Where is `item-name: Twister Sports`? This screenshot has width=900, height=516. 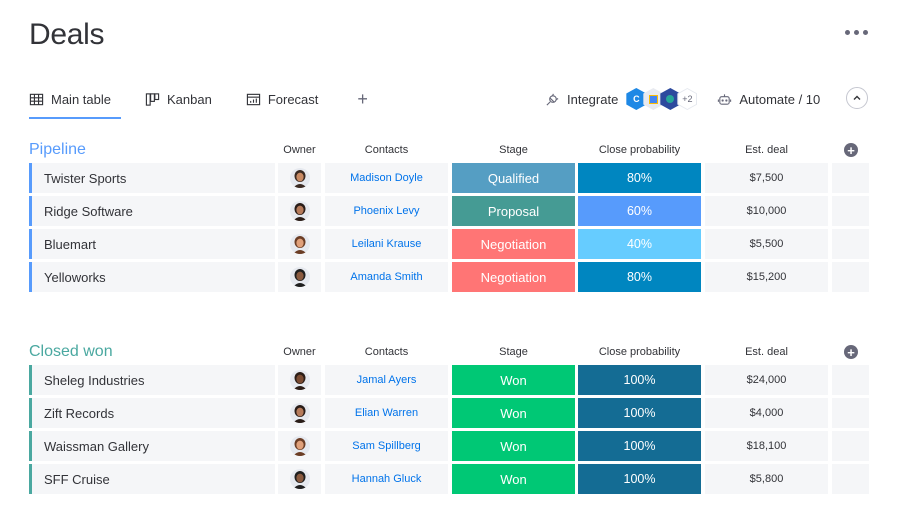
item-name: Twister Sports is located at coordinates (152, 178).